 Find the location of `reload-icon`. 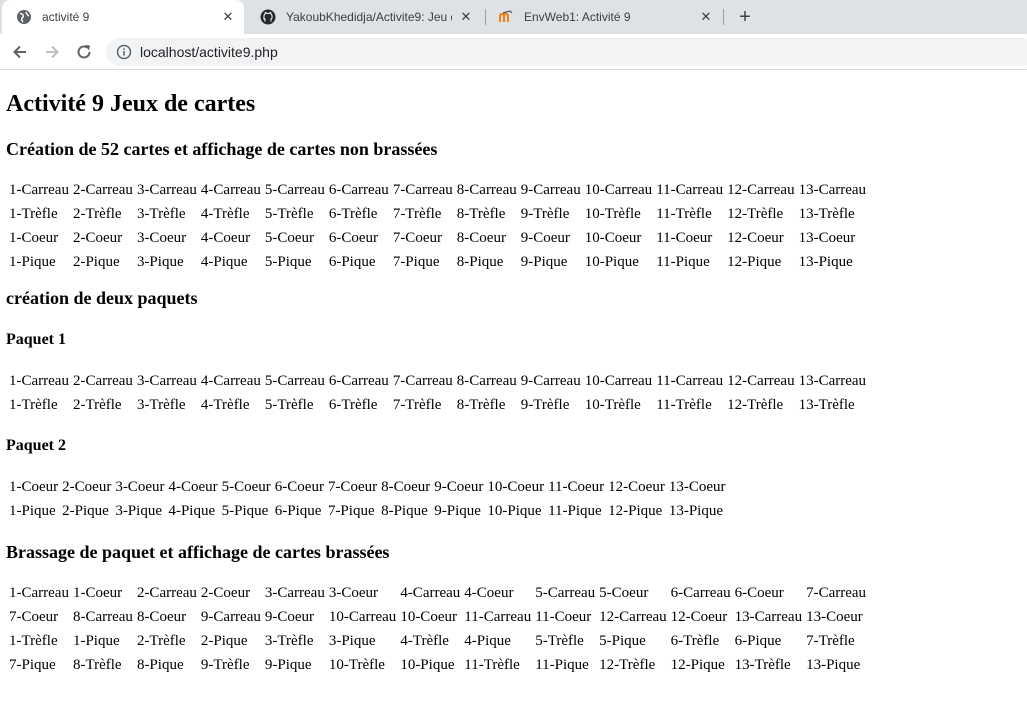

reload-icon is located at coordinates (84, 52).